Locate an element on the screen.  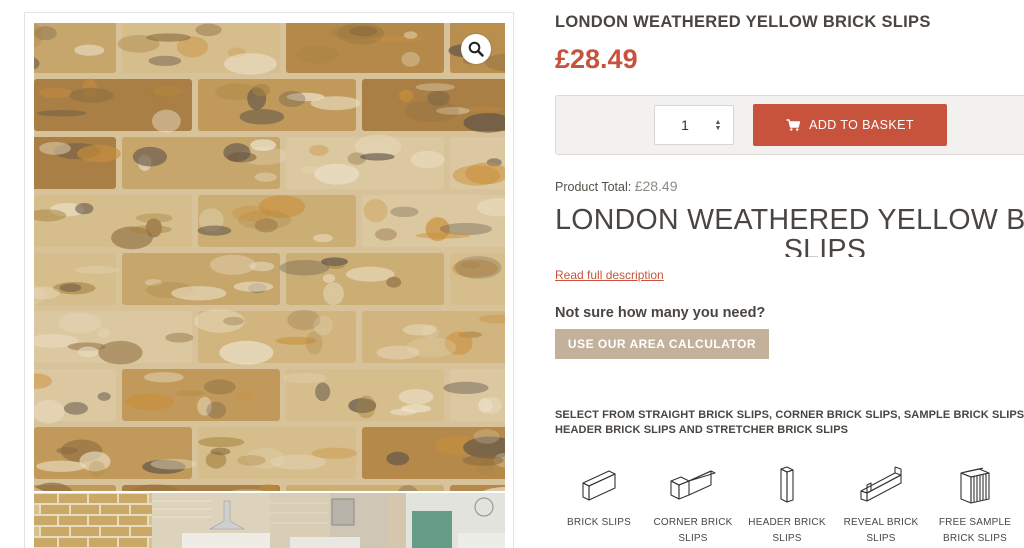
thumbnail-strip is located at coordinates (269, 520).